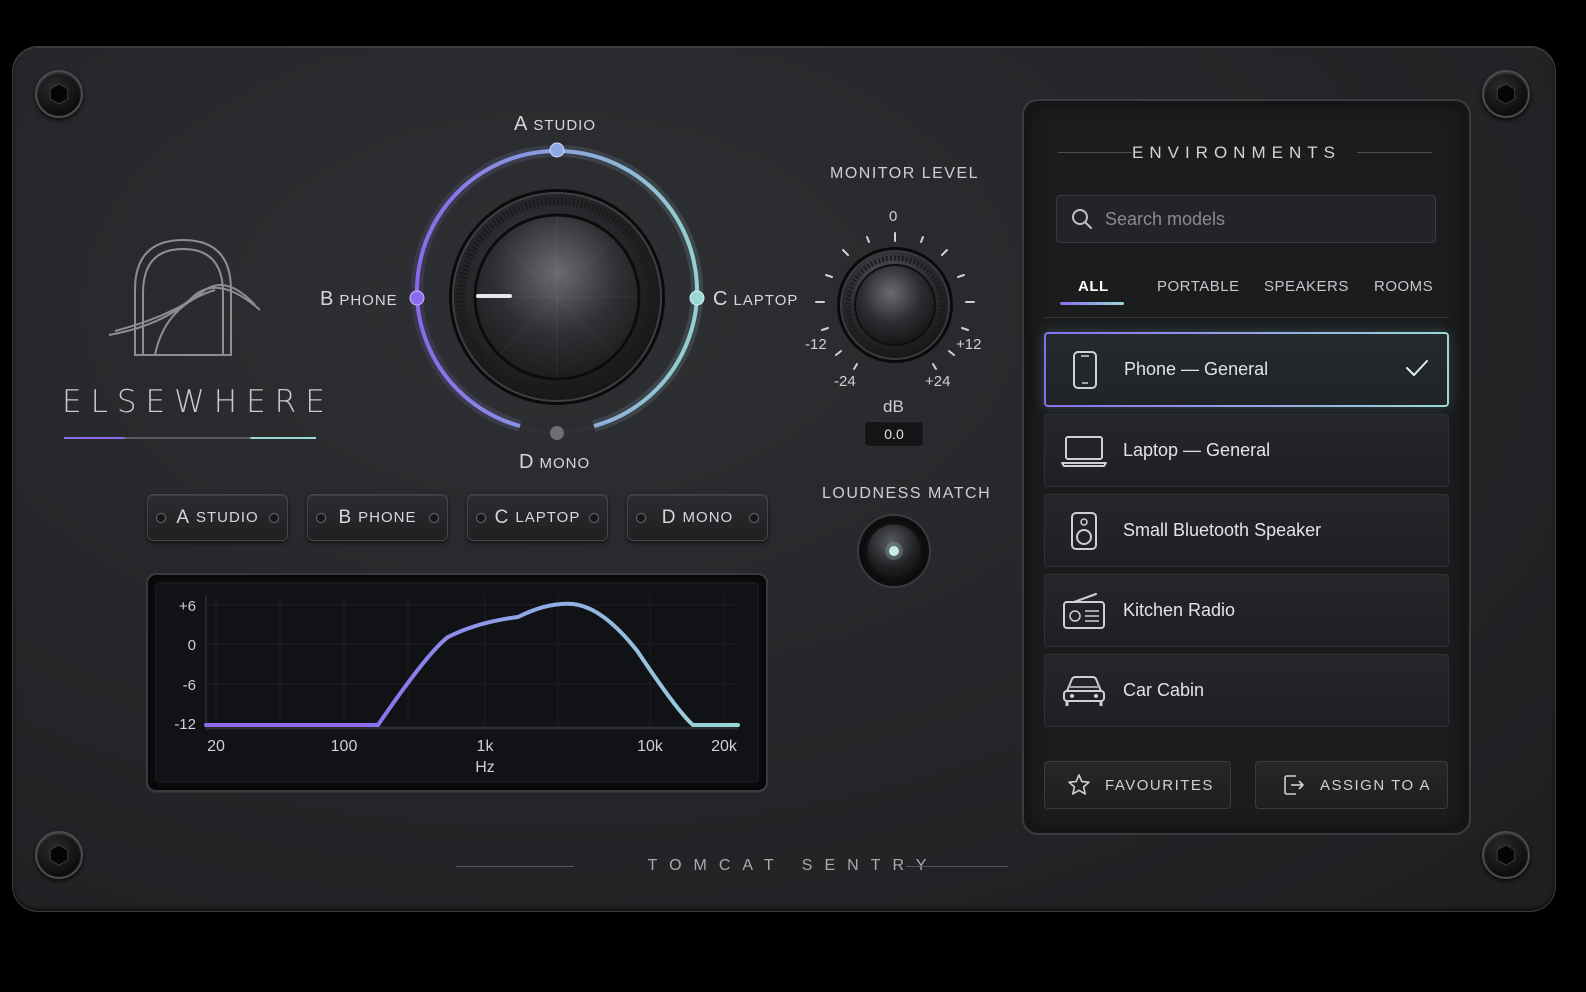  I want to click on monitor-tick-0: 0, so click(893, 216).